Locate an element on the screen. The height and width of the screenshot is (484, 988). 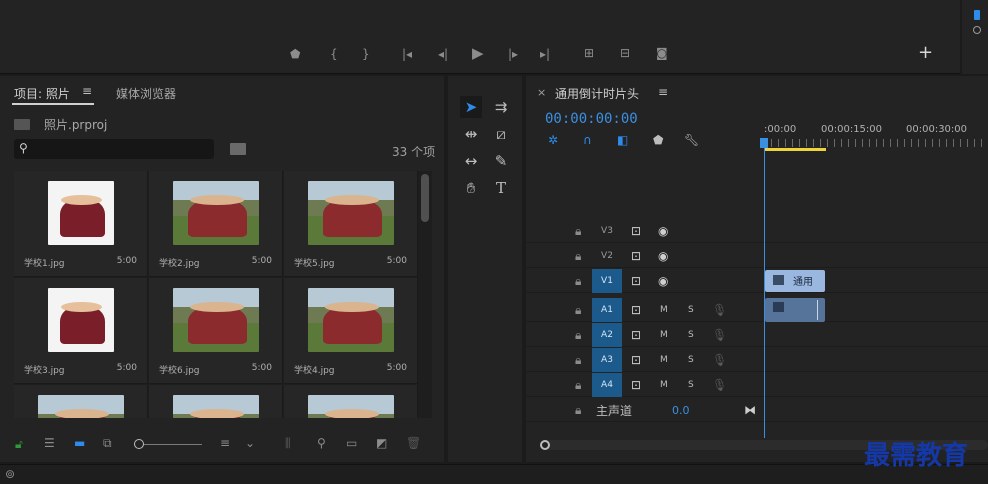
master-volume: 0.0 is located at coordinates (681, 410).